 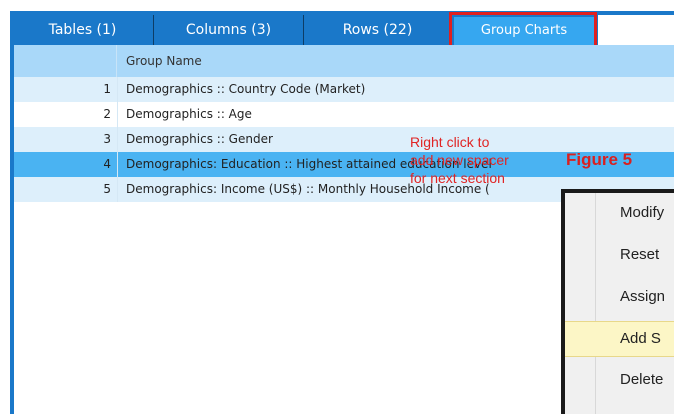 I want to click on annotation-line: for next section, so click(x=457, y=178).